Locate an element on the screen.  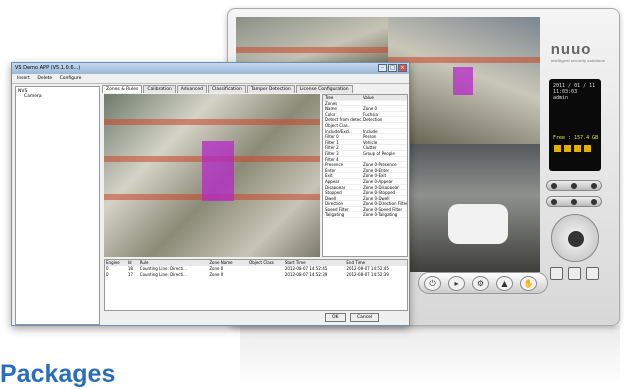
ptz-icon is located at coordinates (574, 186).